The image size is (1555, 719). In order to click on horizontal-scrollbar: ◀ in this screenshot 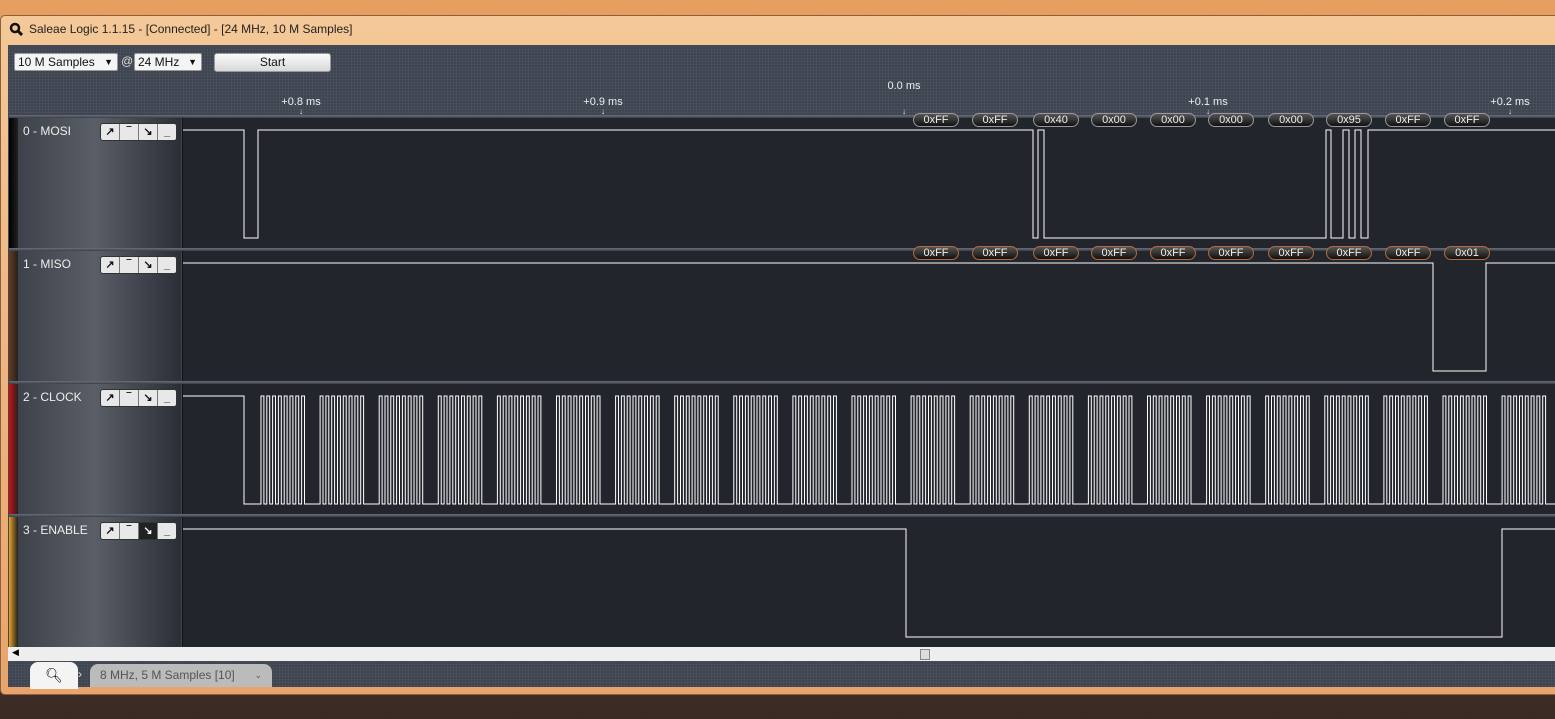, I will do `click(781, 654)`.